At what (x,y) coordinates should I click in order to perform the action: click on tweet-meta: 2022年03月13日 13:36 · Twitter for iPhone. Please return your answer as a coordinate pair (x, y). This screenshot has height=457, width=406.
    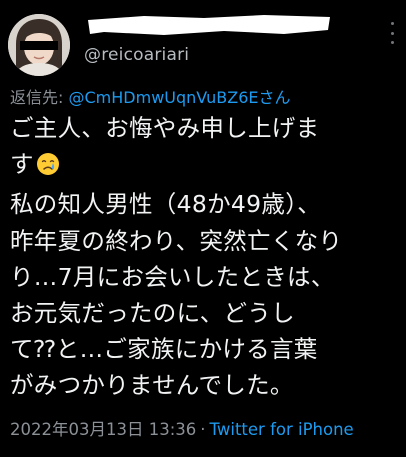
    Looking at the image, I should click on (182, 428).